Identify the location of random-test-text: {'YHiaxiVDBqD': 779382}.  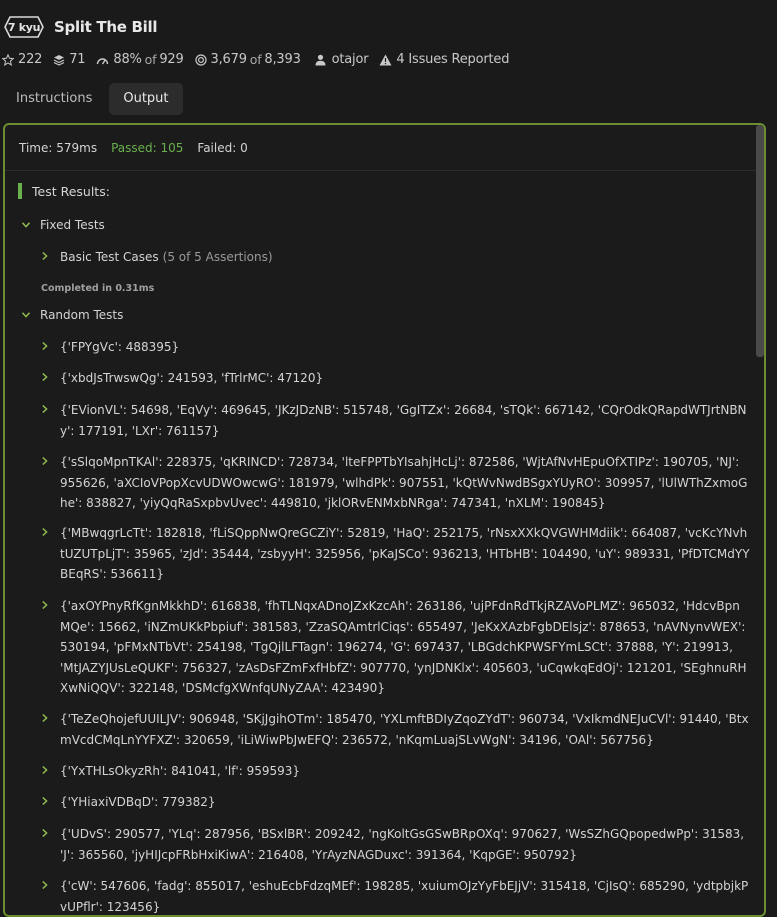
(138, 802).